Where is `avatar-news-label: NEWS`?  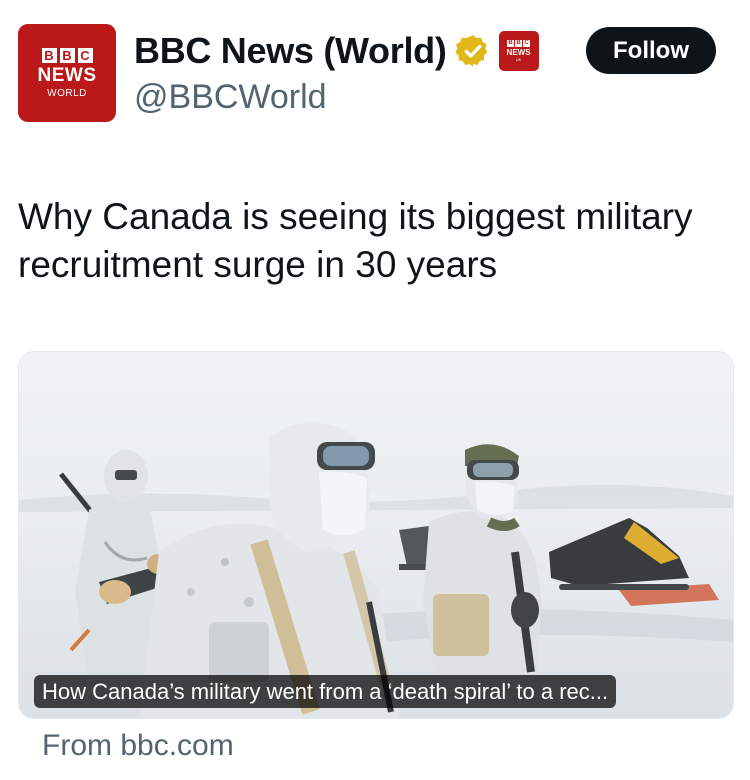 avatar-news-label: NEWS is located at coordinates (67, 75).